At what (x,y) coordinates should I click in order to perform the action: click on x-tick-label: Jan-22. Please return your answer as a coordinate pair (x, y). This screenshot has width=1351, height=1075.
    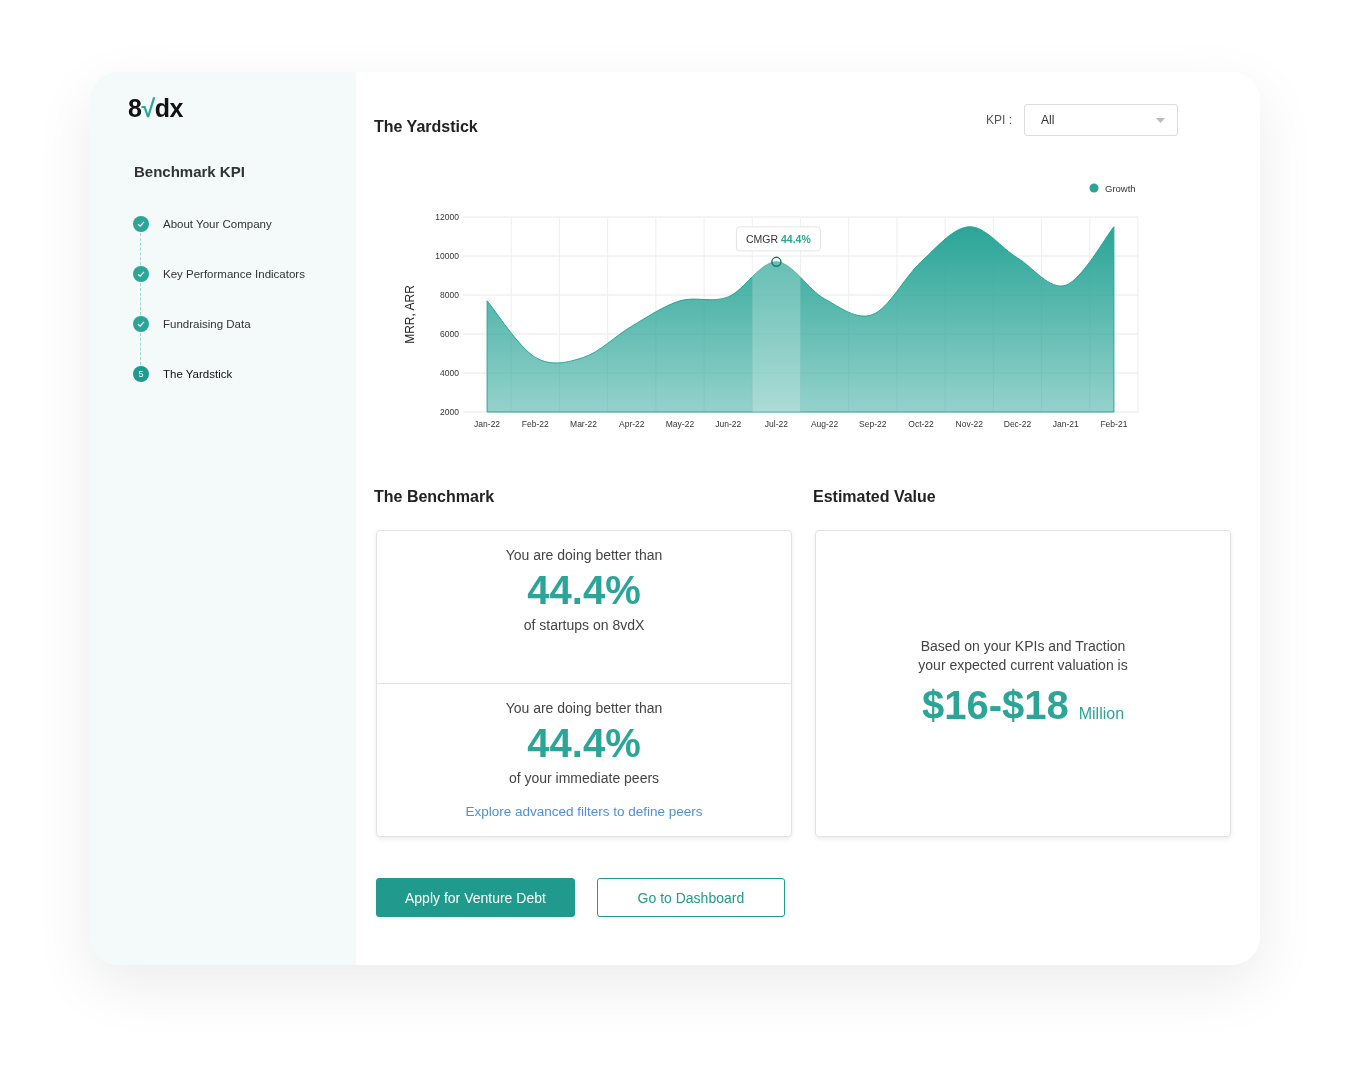
    Looking at the image, I should click on (487, 424).